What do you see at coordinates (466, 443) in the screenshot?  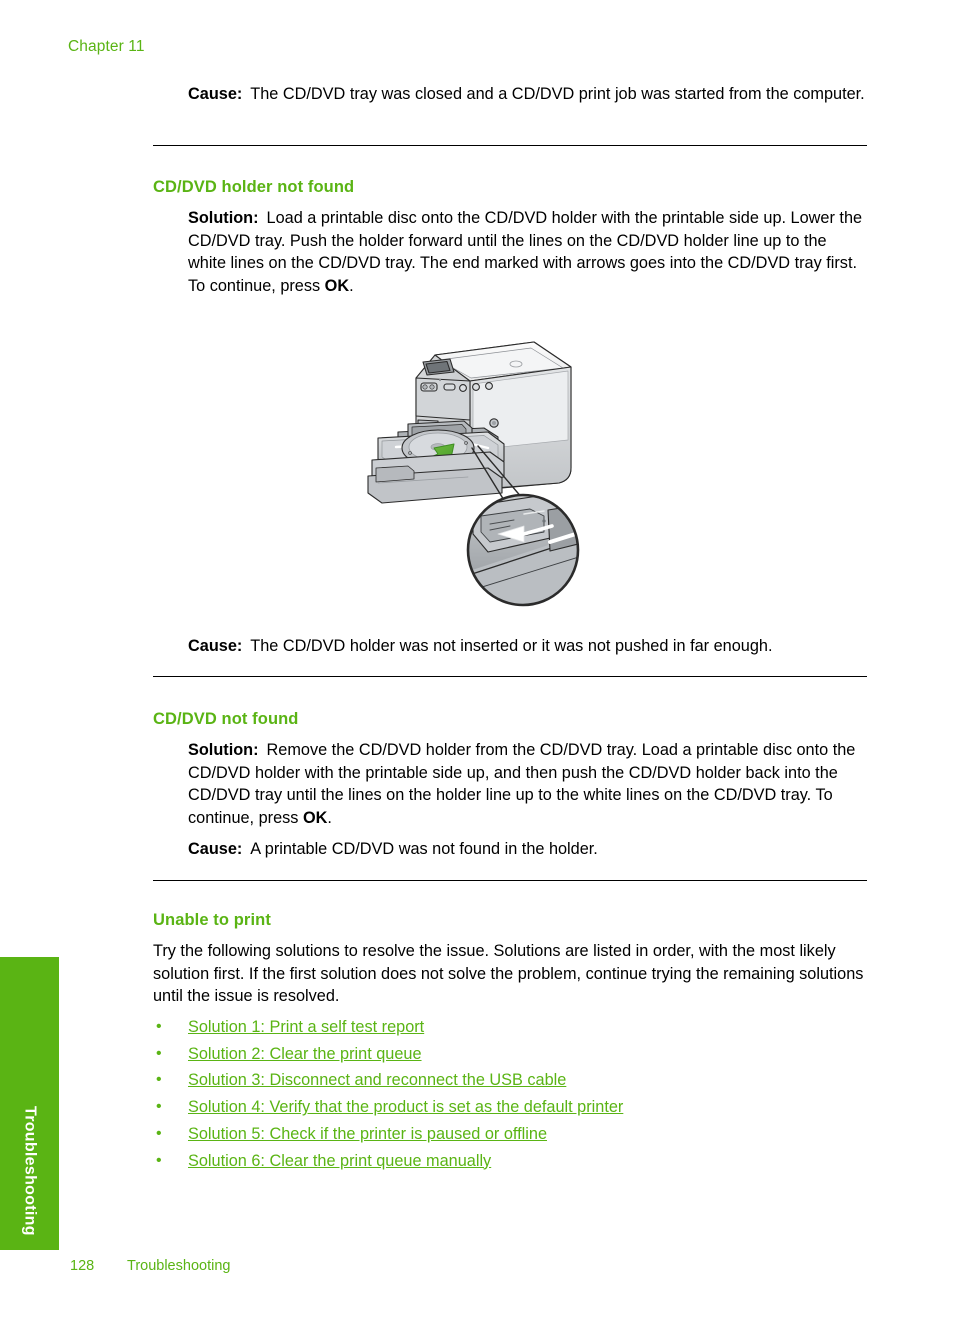 I see `holder-notch-right` at bounding box center [466, 443].